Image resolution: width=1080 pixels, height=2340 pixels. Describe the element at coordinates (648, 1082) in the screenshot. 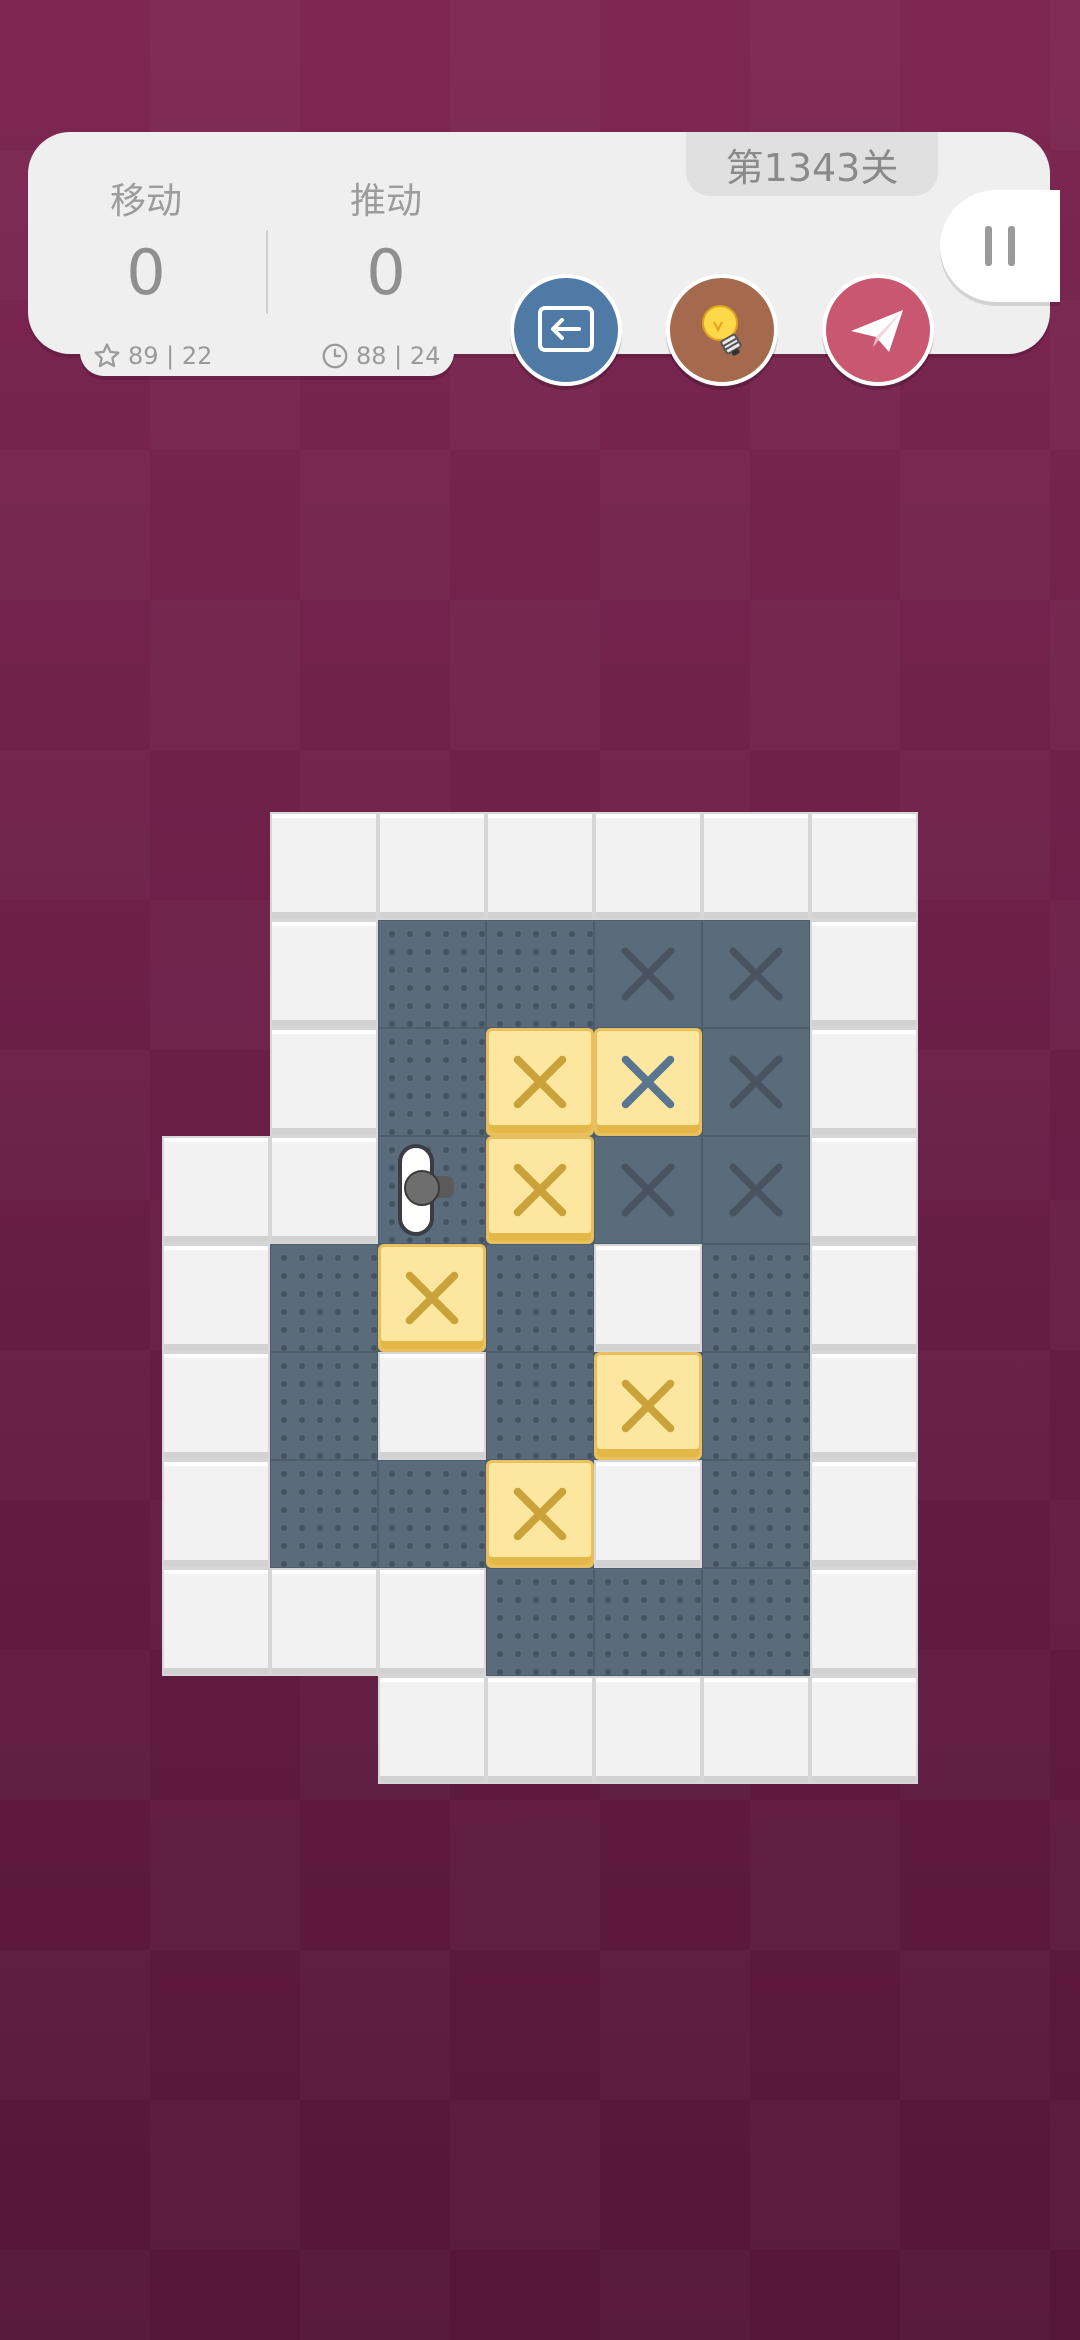

I see `box-on-target` at that location.